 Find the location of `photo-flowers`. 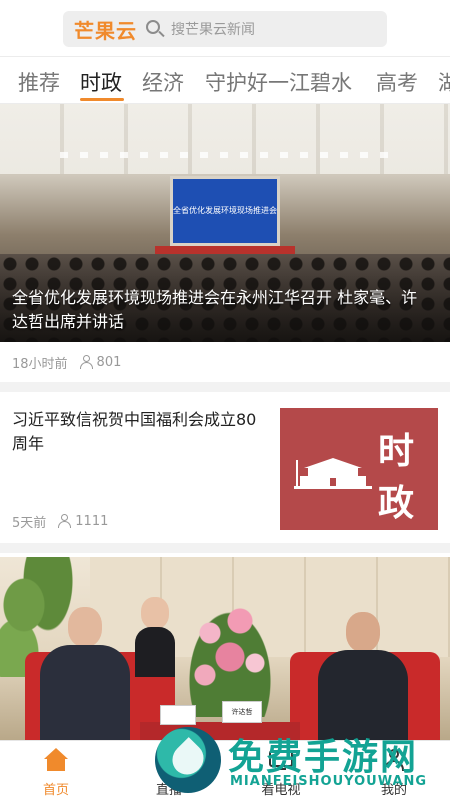

photo-flowers is located at coordinates (230, 657).